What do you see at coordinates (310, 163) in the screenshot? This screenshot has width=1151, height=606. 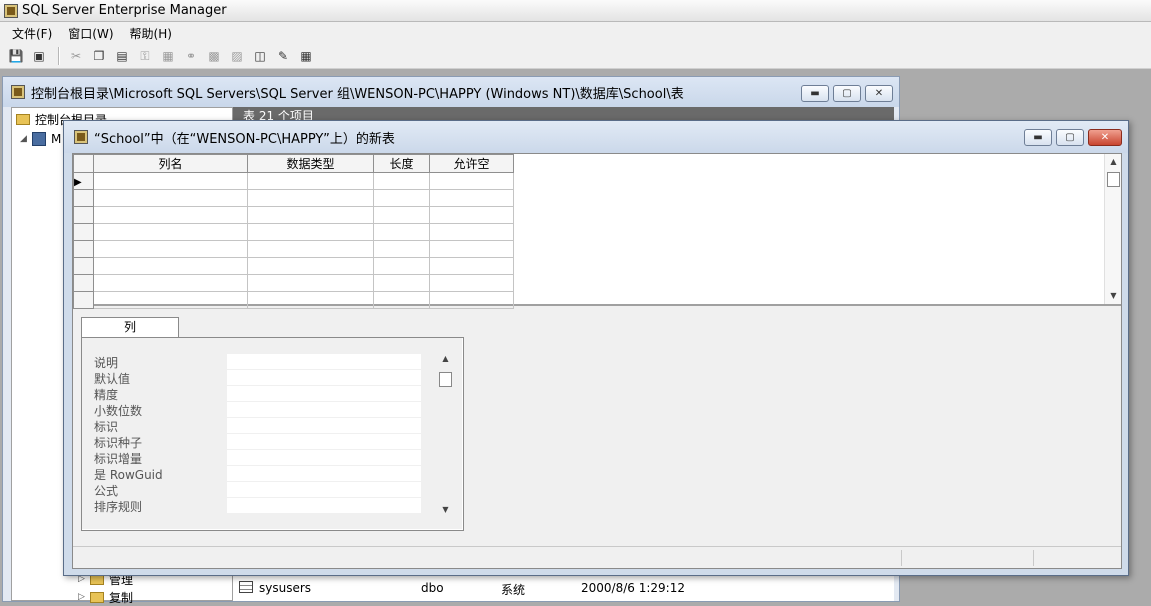 I see `column-header-type: 数据类型` at bounding box center [310, 163].